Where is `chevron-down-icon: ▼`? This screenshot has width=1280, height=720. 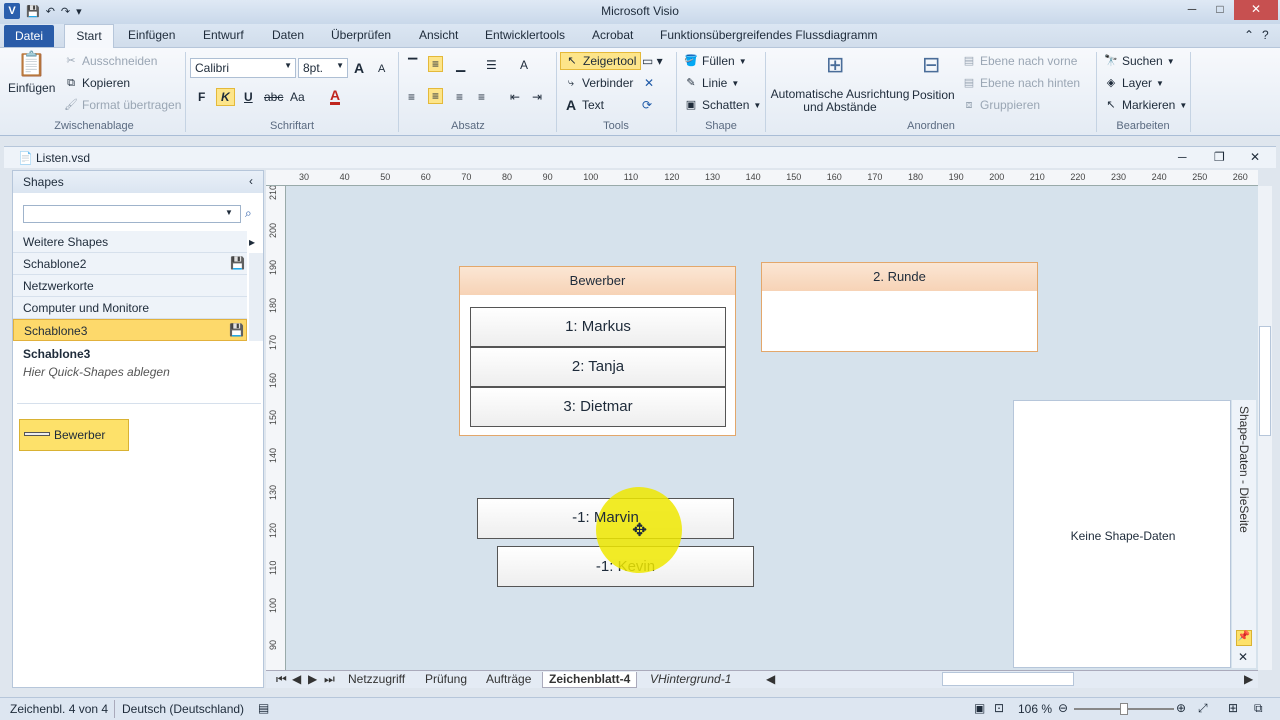 chevron-down-icon: ▼ is located at coordinates (229, 212).